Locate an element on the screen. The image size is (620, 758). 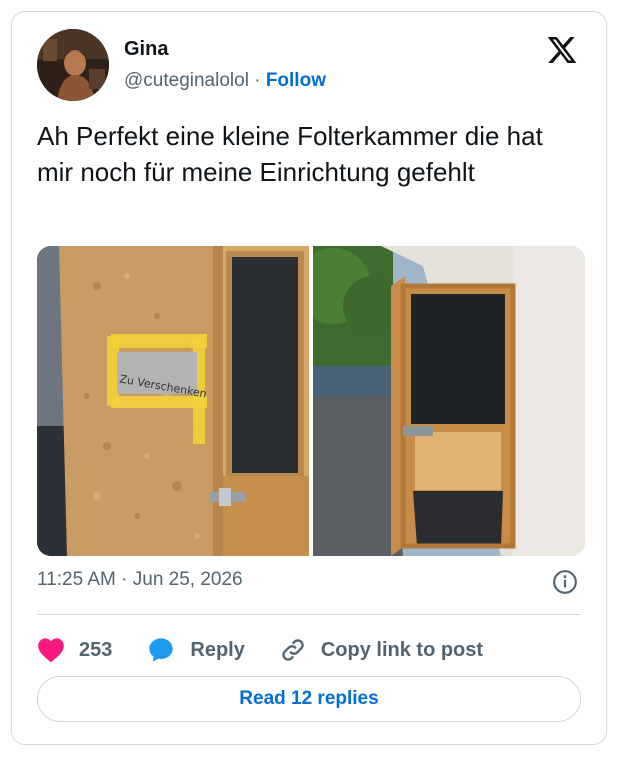
tweet-timestamp: 11:25 AM · Jun 25, 2026 is located at coordinates (140, 580).